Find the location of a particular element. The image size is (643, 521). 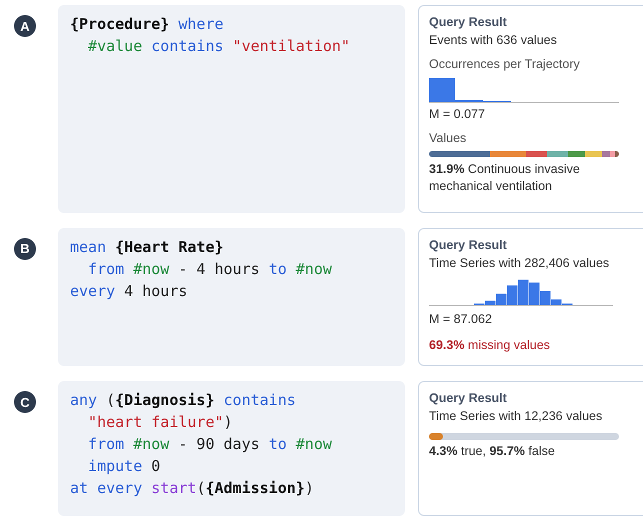

missing-values-text: 69.3% missing values is located at coordinates (489, 345).